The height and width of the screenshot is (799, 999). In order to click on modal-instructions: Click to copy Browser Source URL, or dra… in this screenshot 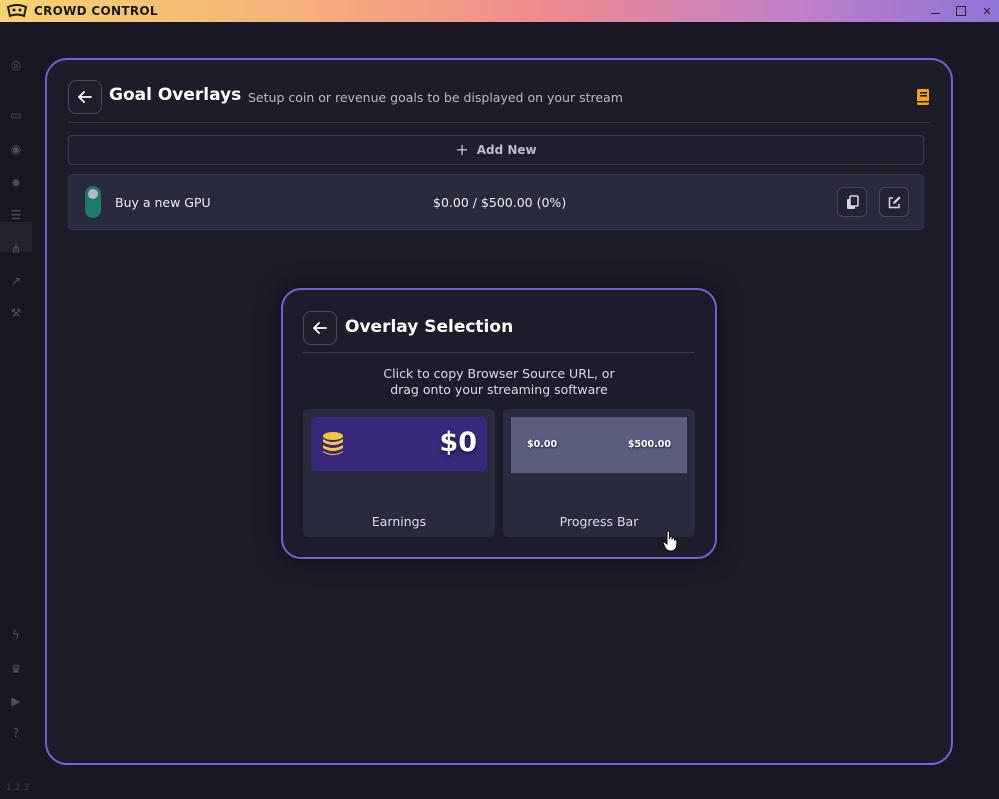, I will do `click(499, 382)`.